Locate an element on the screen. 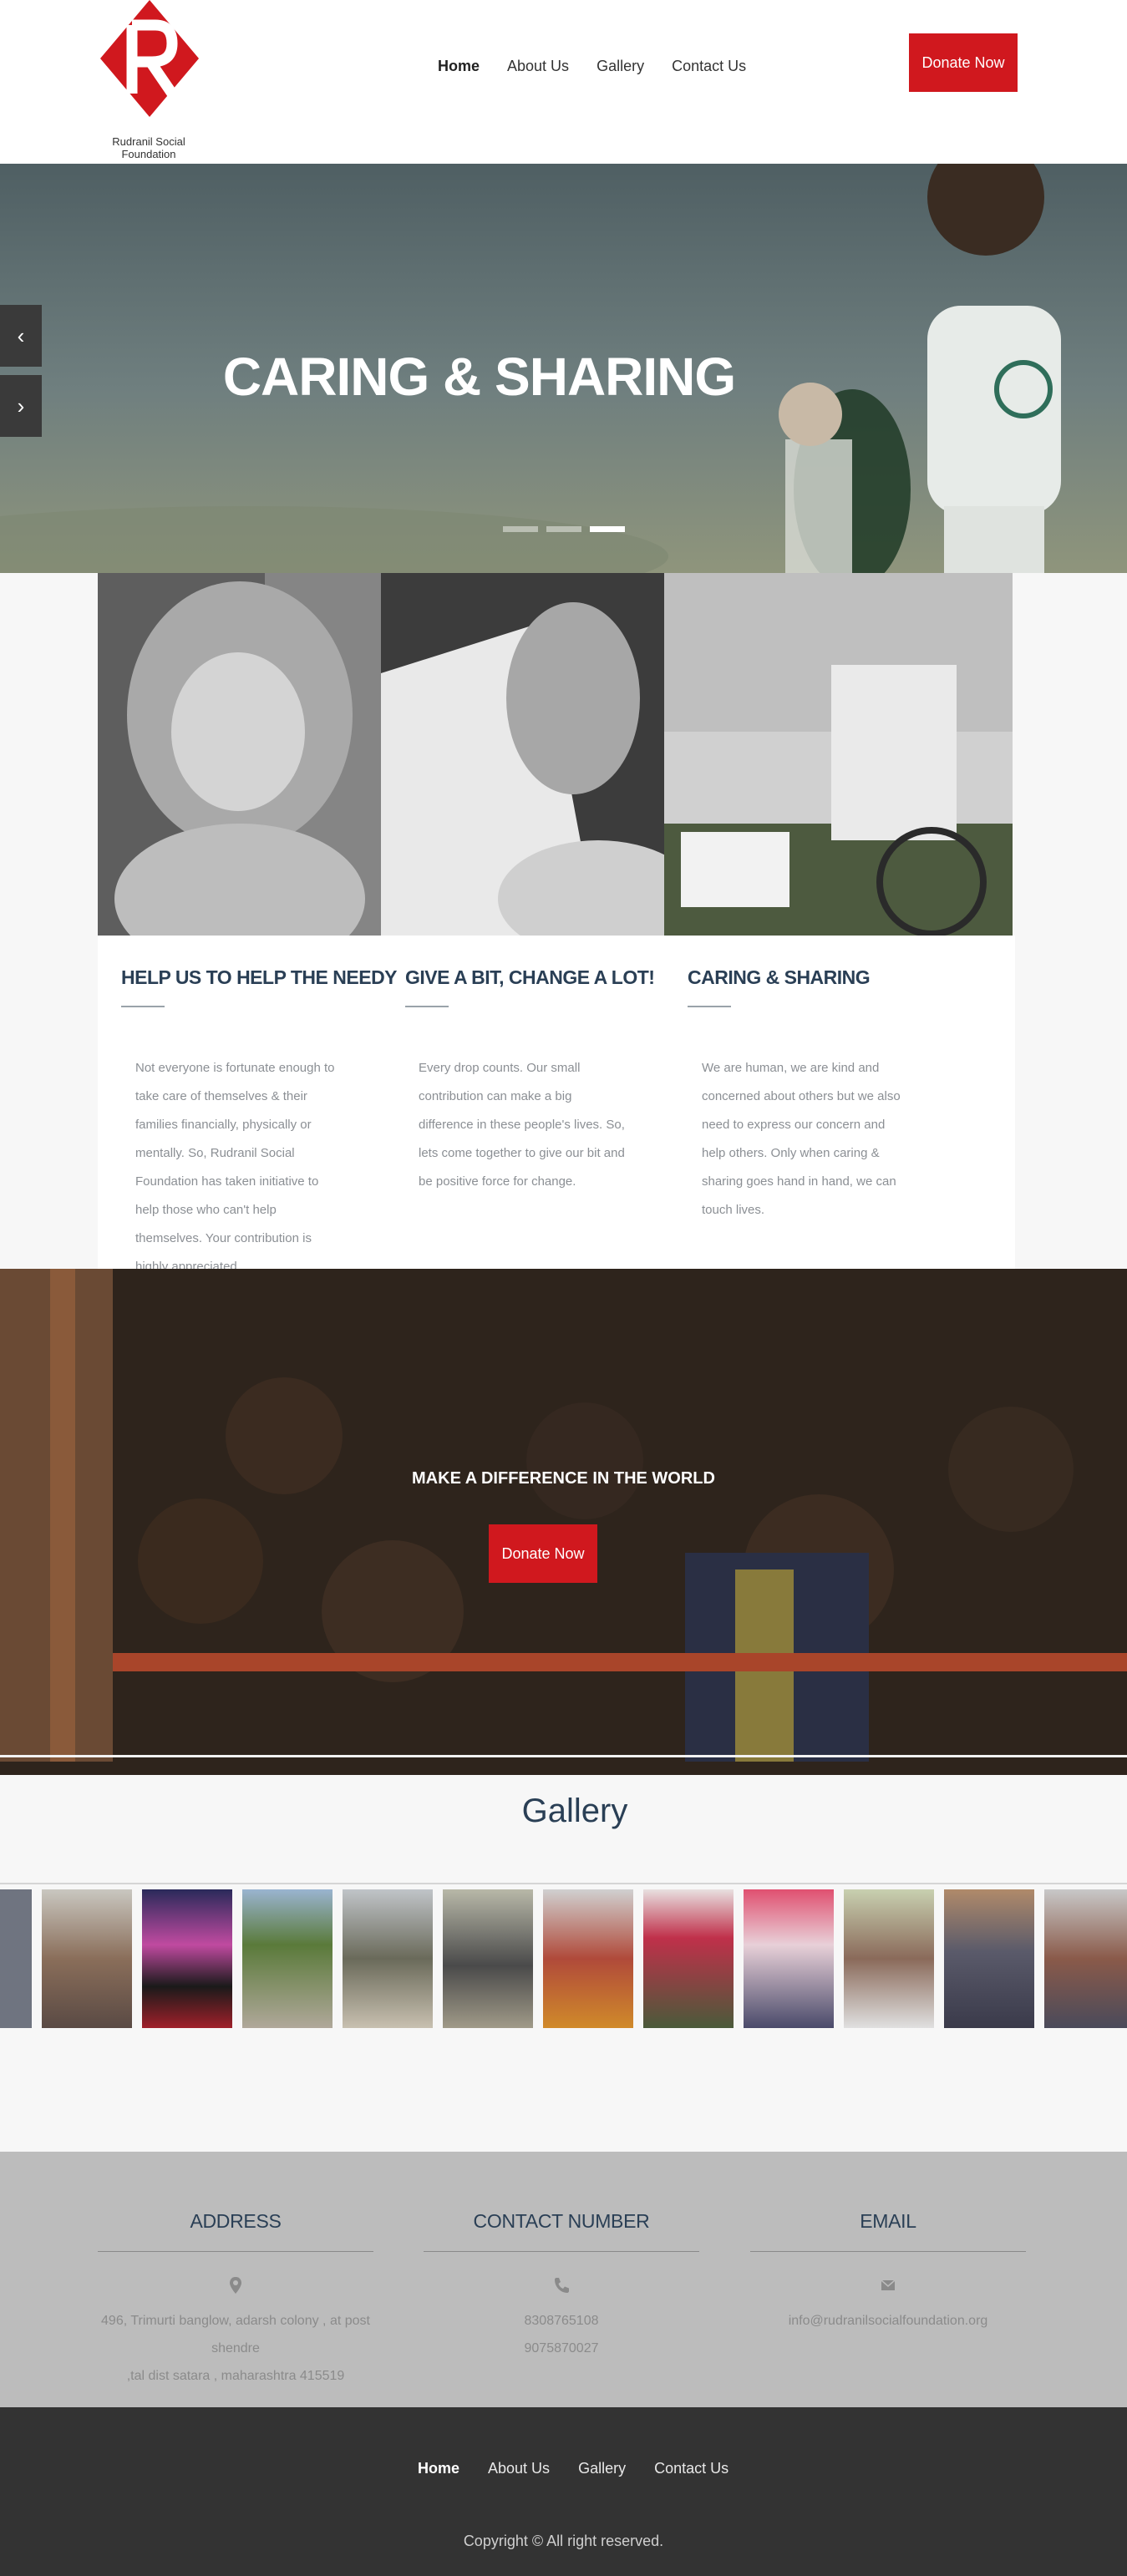 Image resolution: width=1127 pixels, height=2576 pixels. card-title-caring: CARING & SHARING is located at coordinates (780, 977).